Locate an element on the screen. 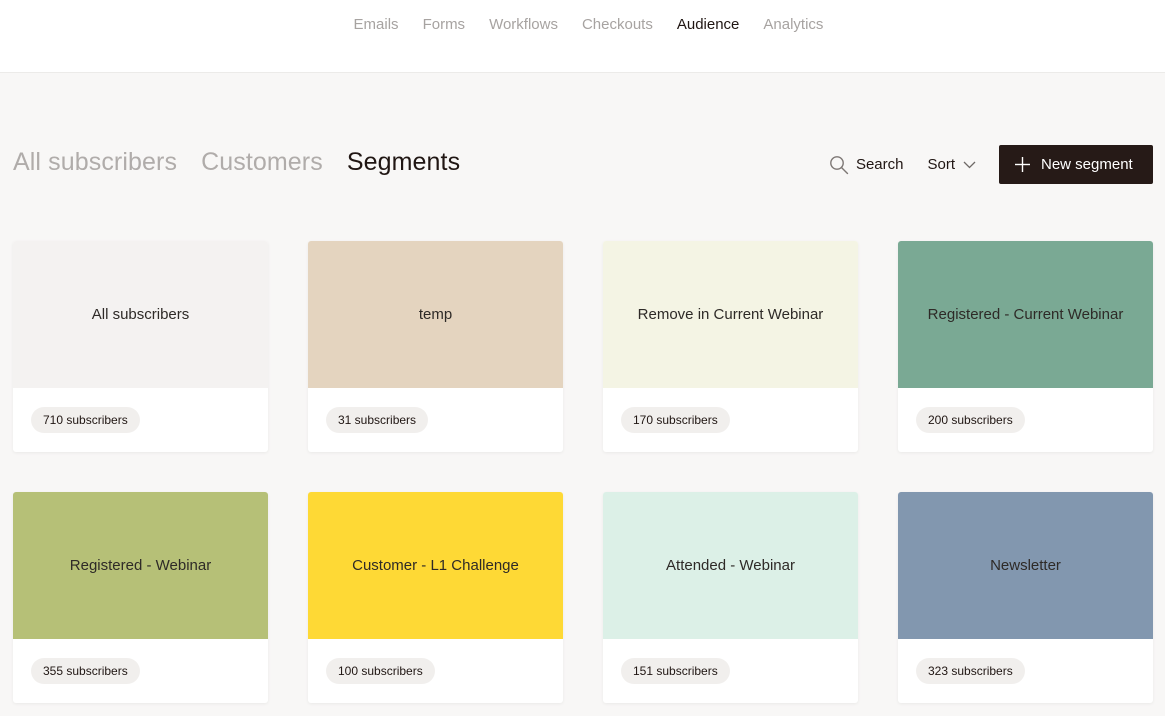 Image resolution: width=1165 pixels, height=716 pixels. plus-icon is located at coordinates (1022, 164).